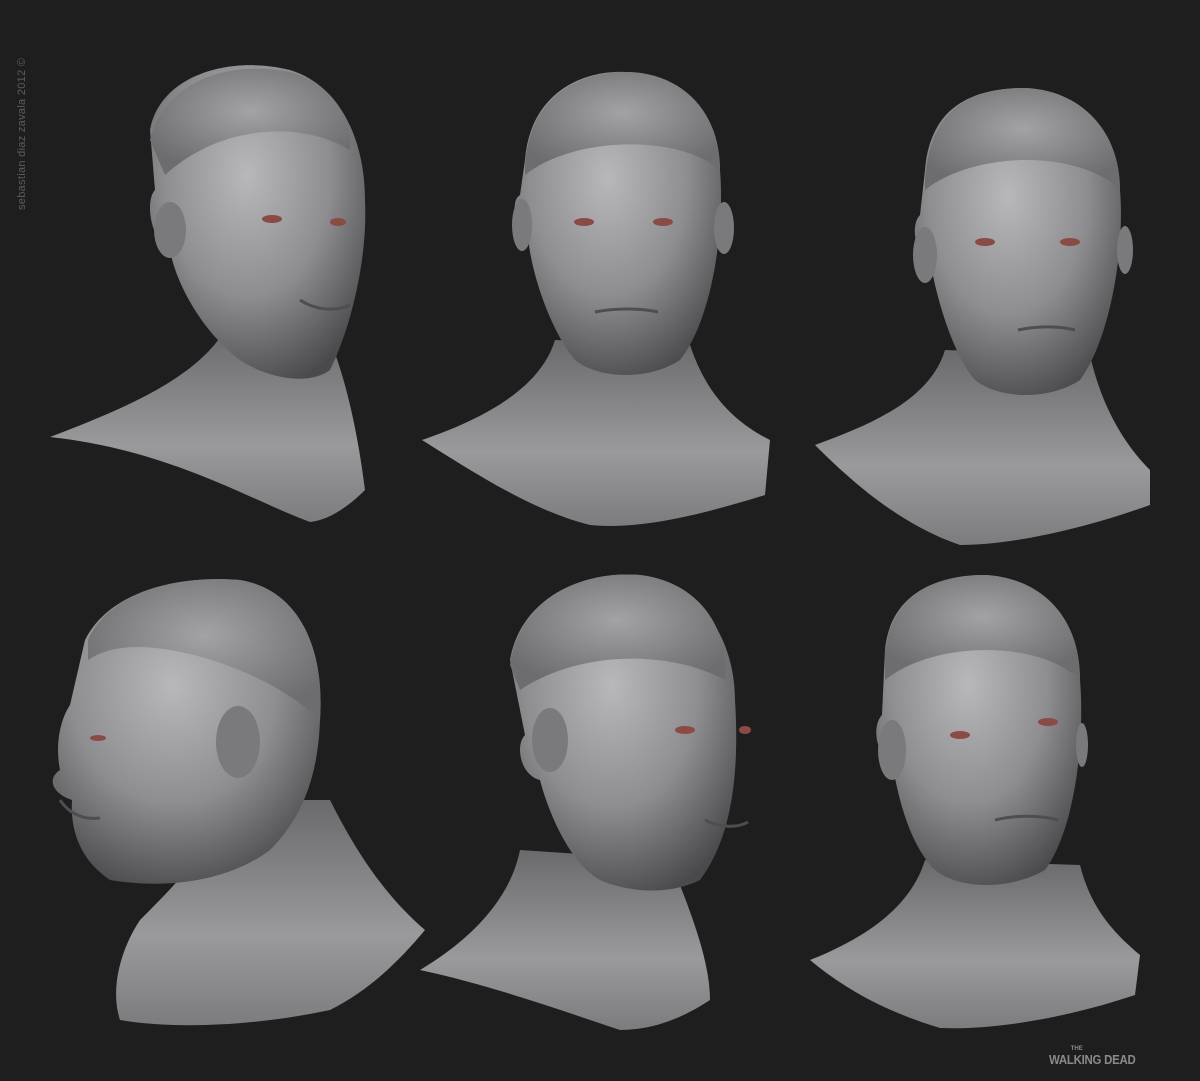  What do you see at coordinates (1092, 1059) in the screenshot?
I see `logo-title: WALKING DEAD` at bounding box center [1092, 1059].